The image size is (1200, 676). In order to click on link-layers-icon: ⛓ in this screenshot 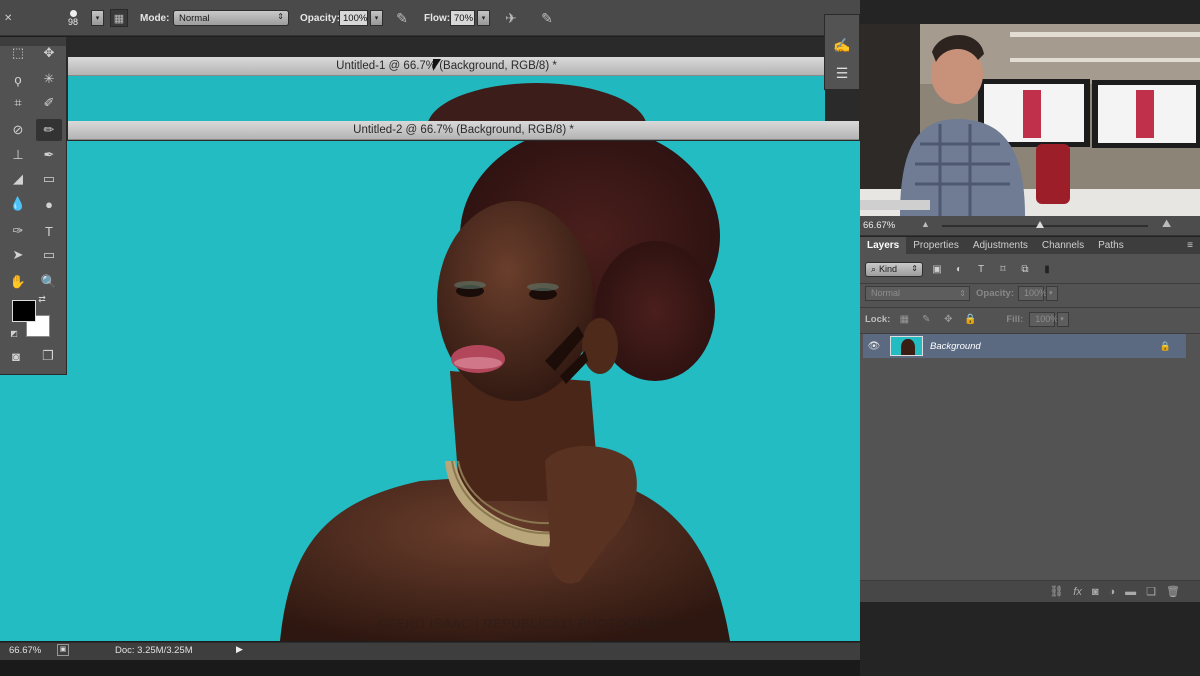, I will do `click(1056, 591)`.